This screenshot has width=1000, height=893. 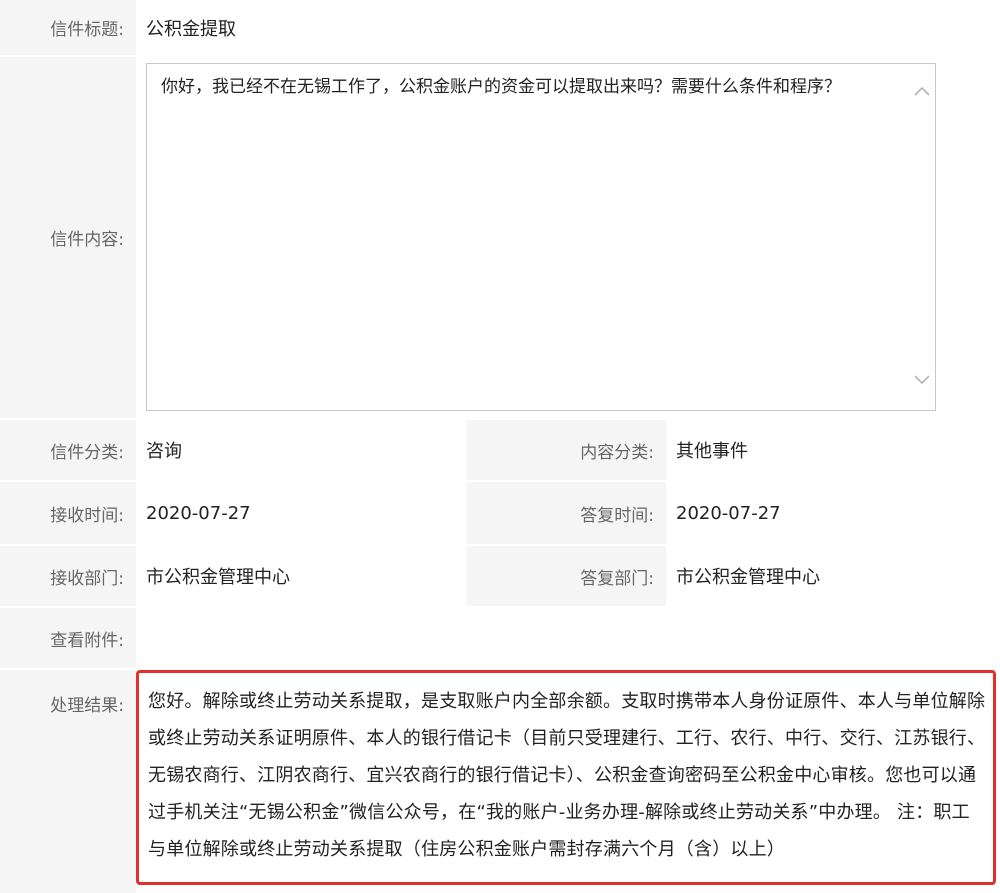 I want to click on attachments-value, so click(x=568, y=638).